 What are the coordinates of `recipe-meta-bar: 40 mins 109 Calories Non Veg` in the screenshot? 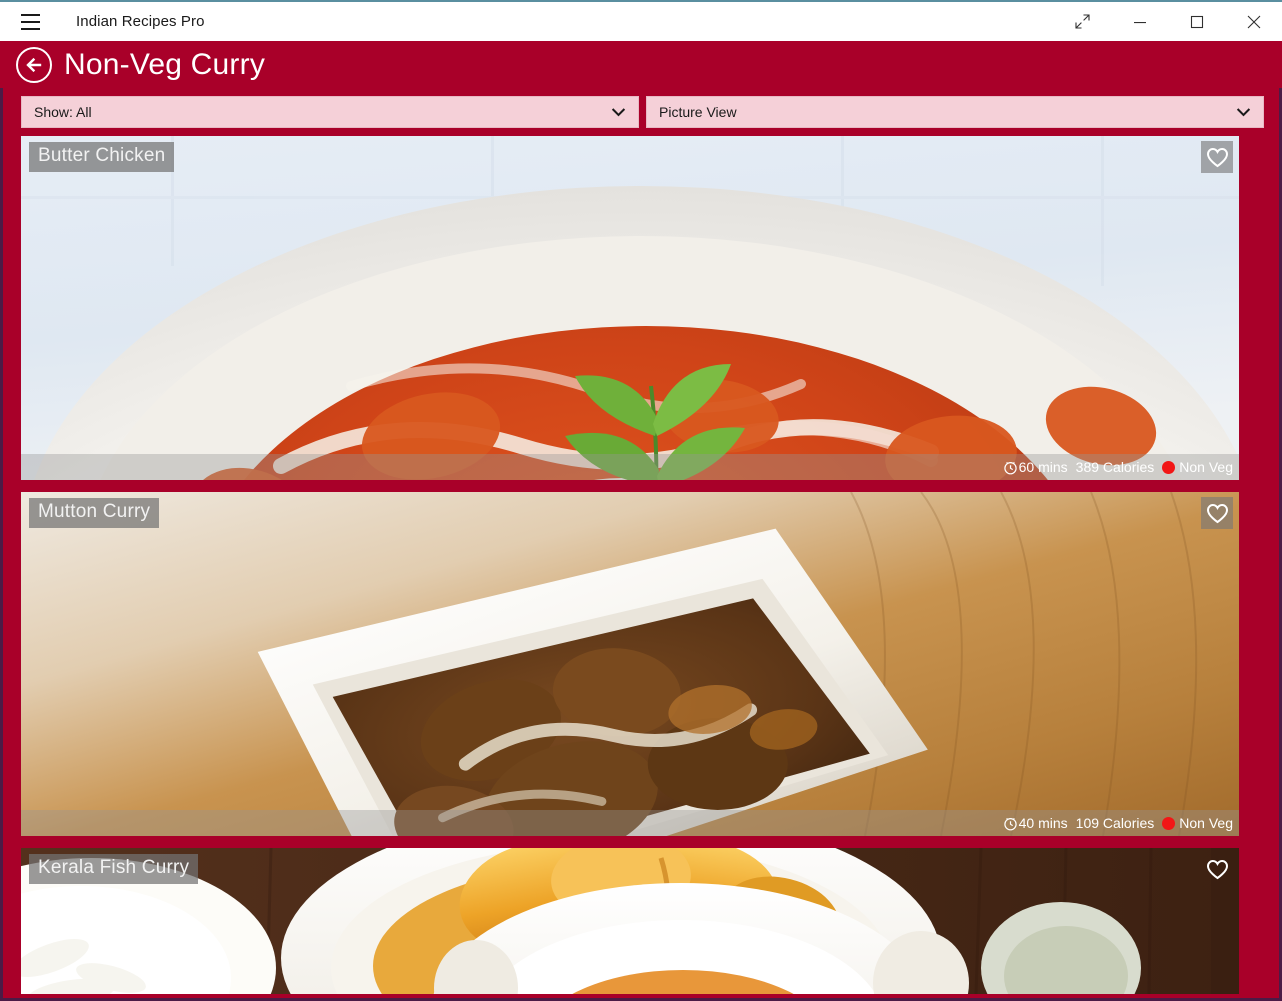 It's located at (630, 823).